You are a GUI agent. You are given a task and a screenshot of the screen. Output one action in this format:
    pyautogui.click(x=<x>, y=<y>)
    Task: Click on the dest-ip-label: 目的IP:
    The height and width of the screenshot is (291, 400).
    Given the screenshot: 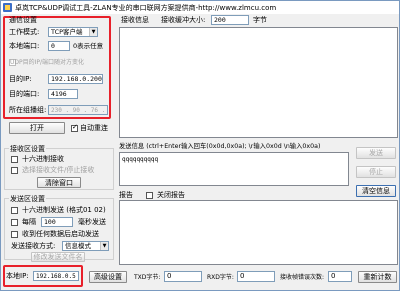 What is the action you would take?
    pyautogui.click(x=20, y=79)
    